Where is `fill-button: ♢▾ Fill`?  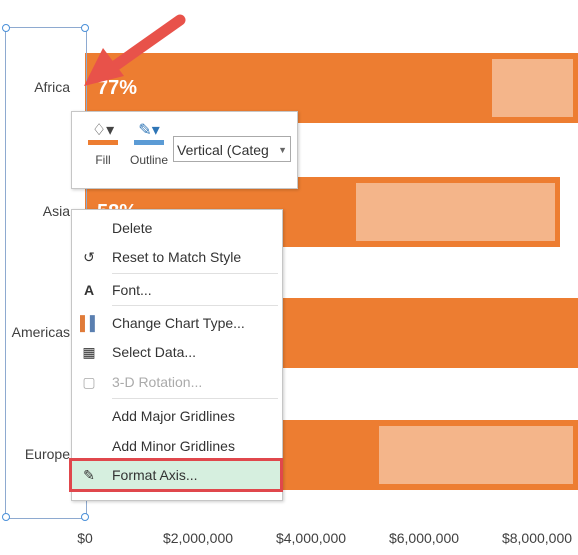
fill-button: ♢▾ Fill is located at coordinates (103, 143).